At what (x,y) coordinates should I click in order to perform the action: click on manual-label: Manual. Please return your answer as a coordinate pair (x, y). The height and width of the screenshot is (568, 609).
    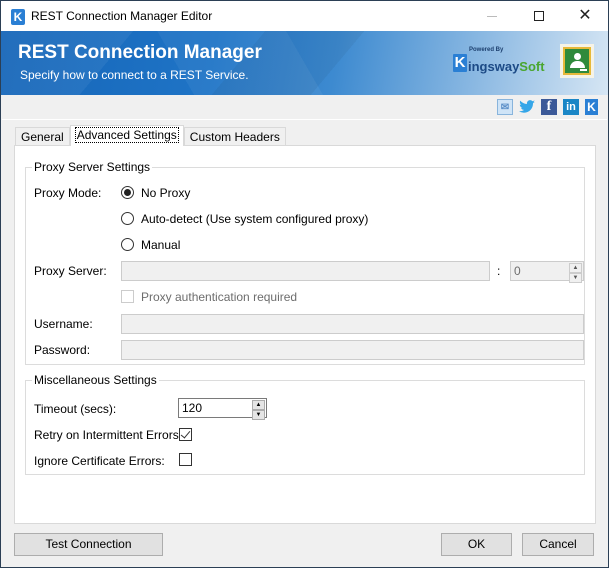
    Looking at the image, I should click on (160, 245).